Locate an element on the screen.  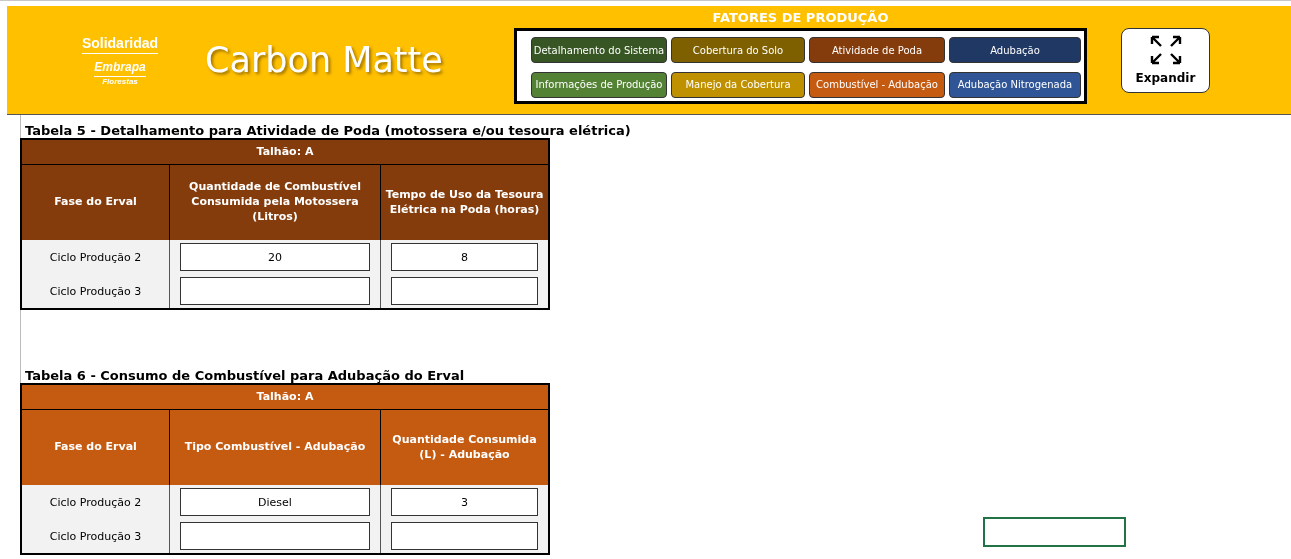
app-title: Carbon Matte is located at coordinates (324, 60).